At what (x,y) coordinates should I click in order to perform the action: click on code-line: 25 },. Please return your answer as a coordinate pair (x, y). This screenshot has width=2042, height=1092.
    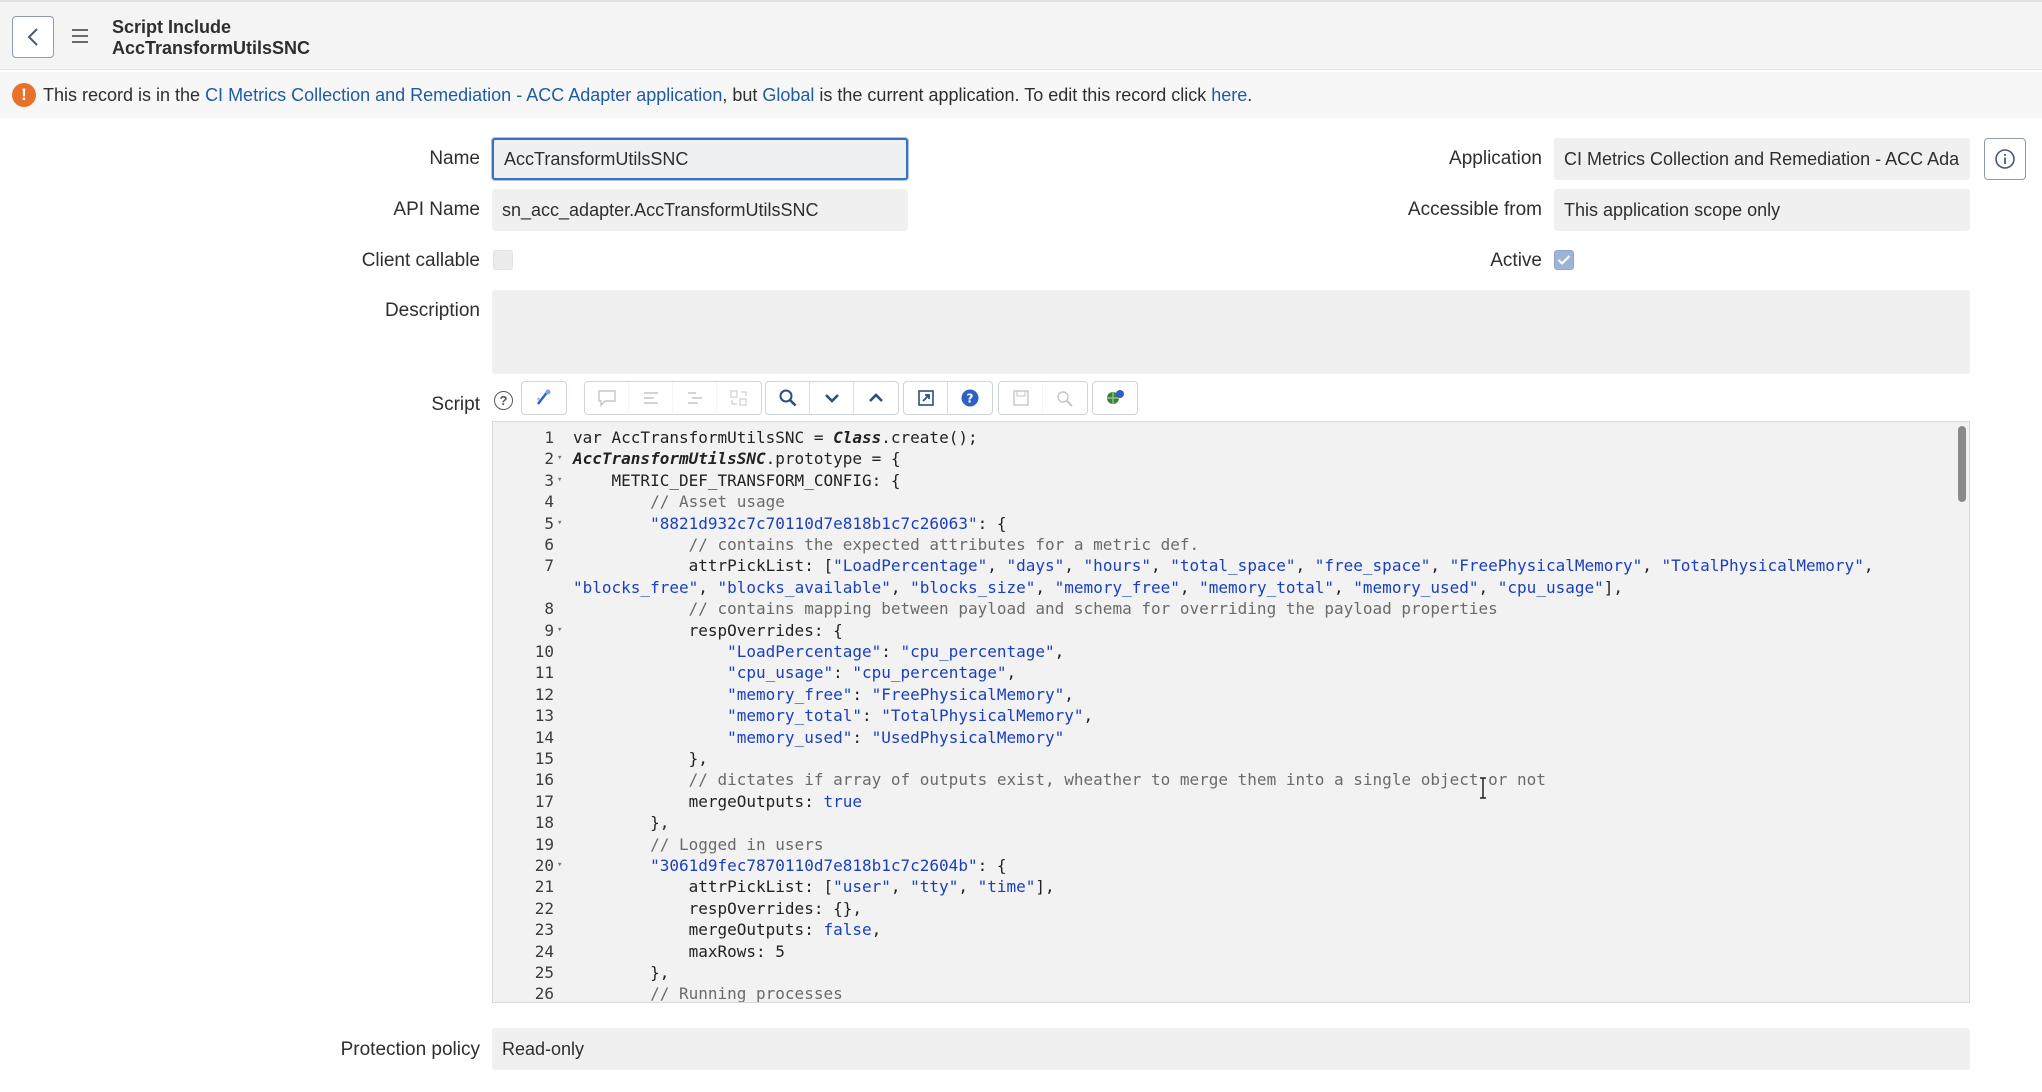
    Looking at the image, I should click on (1231, 972).